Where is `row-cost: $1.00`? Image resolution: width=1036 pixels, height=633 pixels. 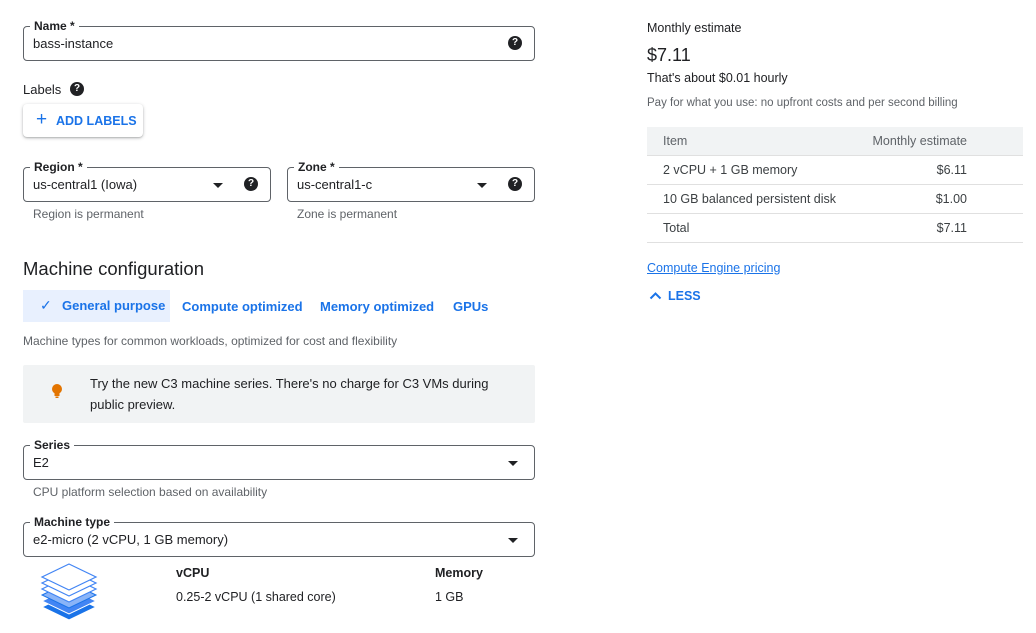 row-cost: $1.00 is located at coordinates (939, 199).